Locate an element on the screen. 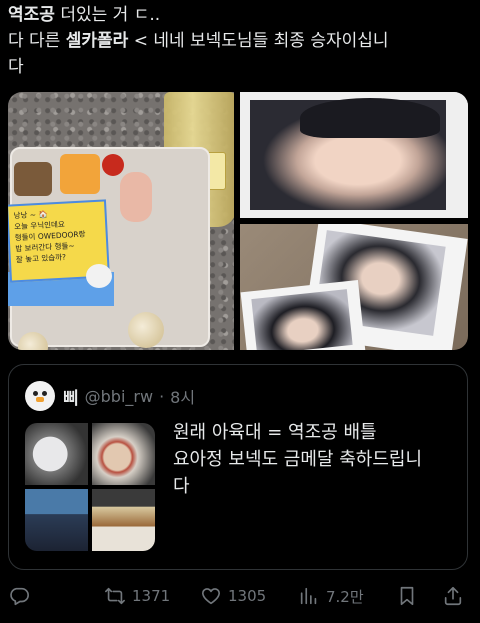 This screenshot has height=623, width=480. share-button is located at coordinates (453, 596).